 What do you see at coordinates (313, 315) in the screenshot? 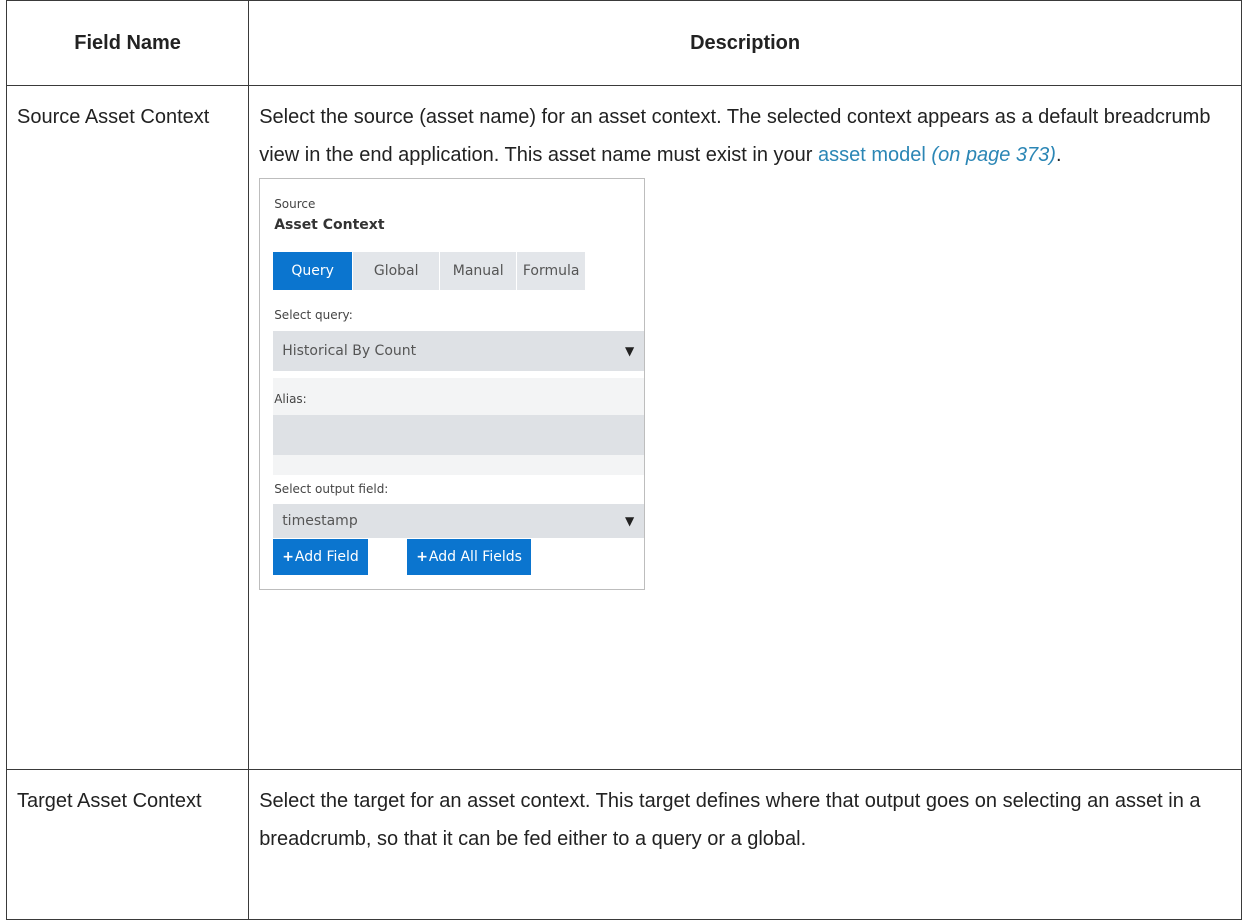
I see `select-query-label: Select query:` at bounding box center [313, 315].